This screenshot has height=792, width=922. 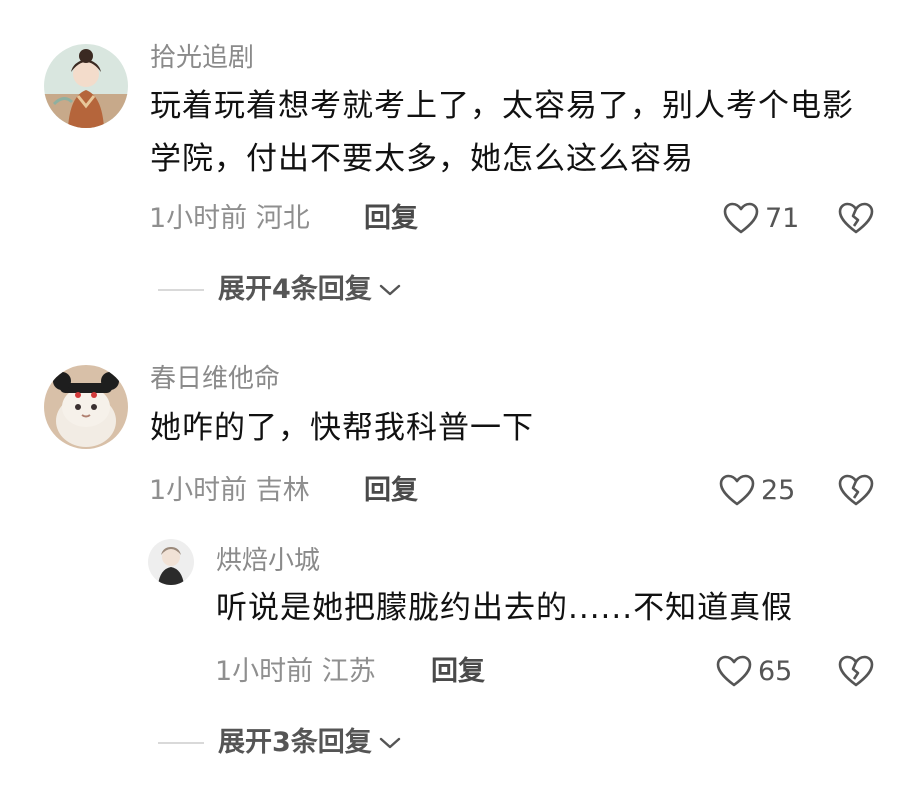 I want to click on expand-replies-label: 展开3条回复, so click(x=295, y=742).